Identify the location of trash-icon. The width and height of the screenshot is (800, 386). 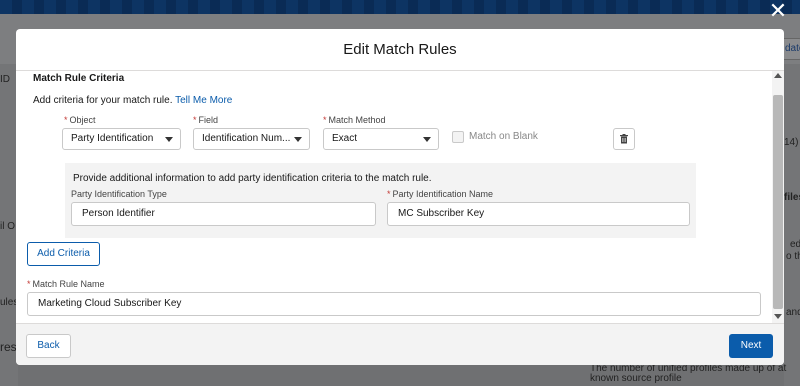
(624, 139).